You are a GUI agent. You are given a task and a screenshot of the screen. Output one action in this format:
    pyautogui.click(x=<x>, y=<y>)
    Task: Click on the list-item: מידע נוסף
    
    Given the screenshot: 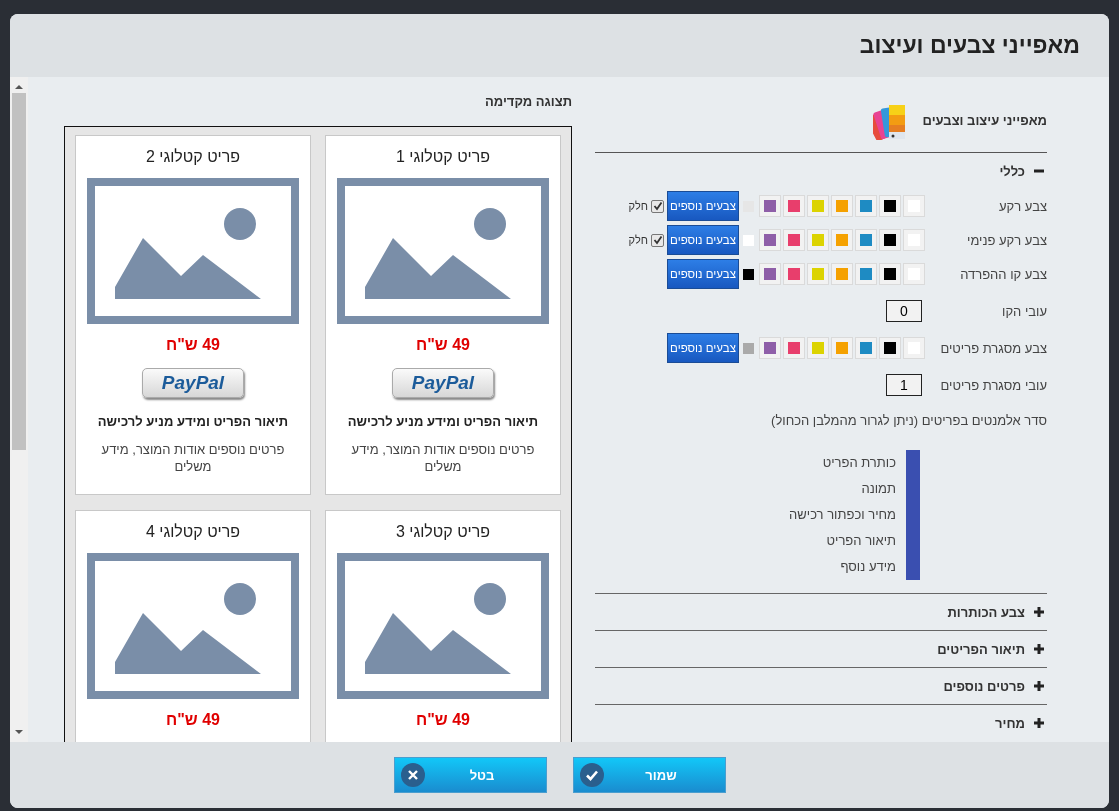 What is the action you would take?
    pyautogui.click(x=868, y=566)
    